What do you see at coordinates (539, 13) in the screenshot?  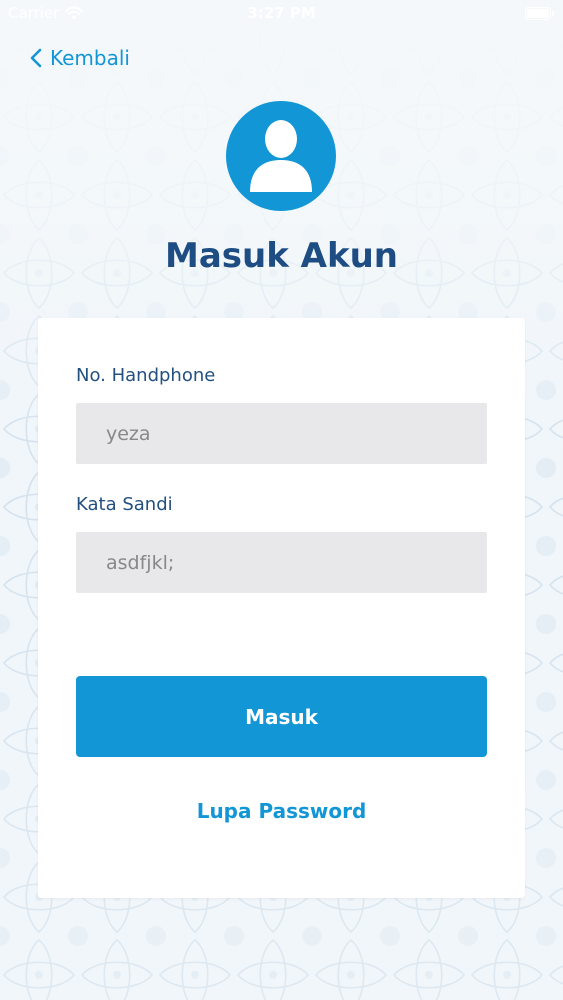 I see `battery-icon` at bounding box center [539, 13].